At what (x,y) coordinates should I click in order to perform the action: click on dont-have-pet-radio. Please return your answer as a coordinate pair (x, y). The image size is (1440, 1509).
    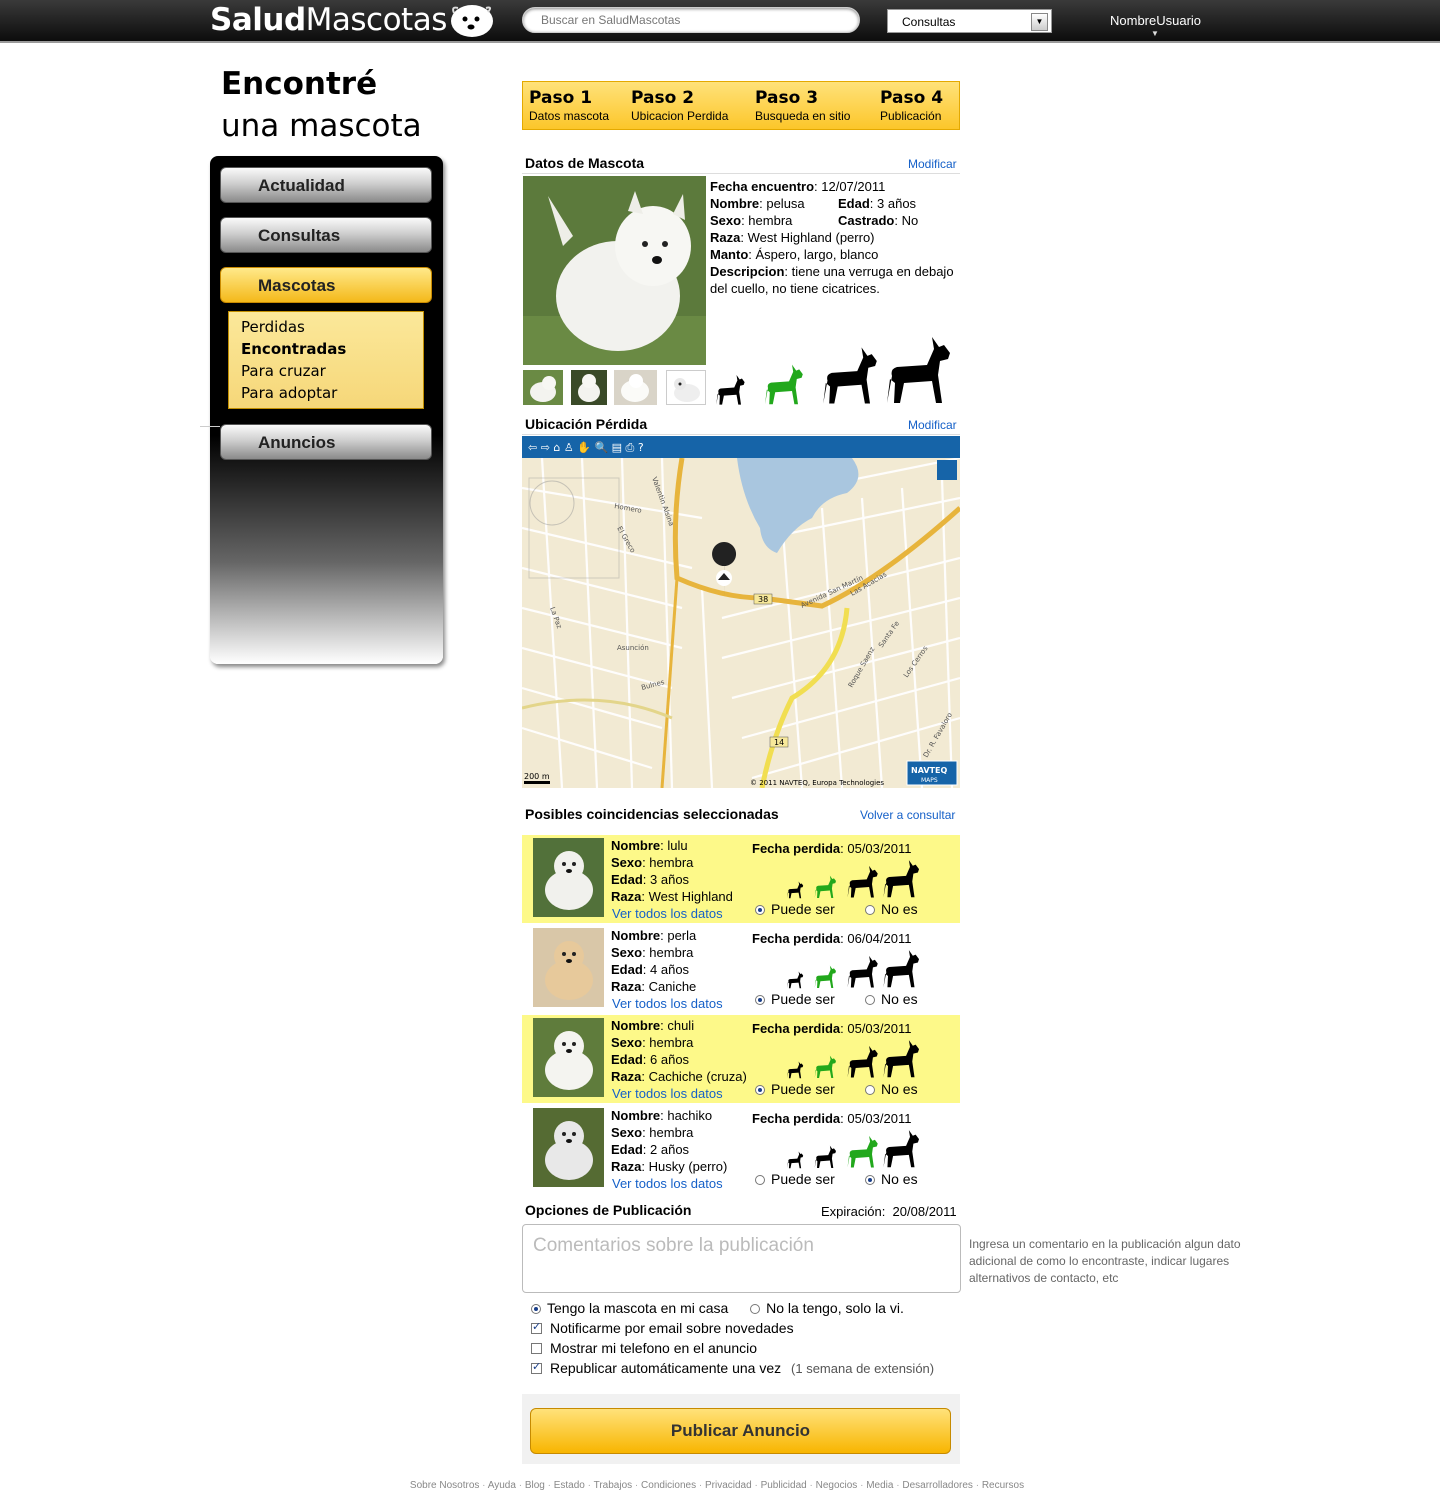
    Looking at the image, I should click on (755, 1309).